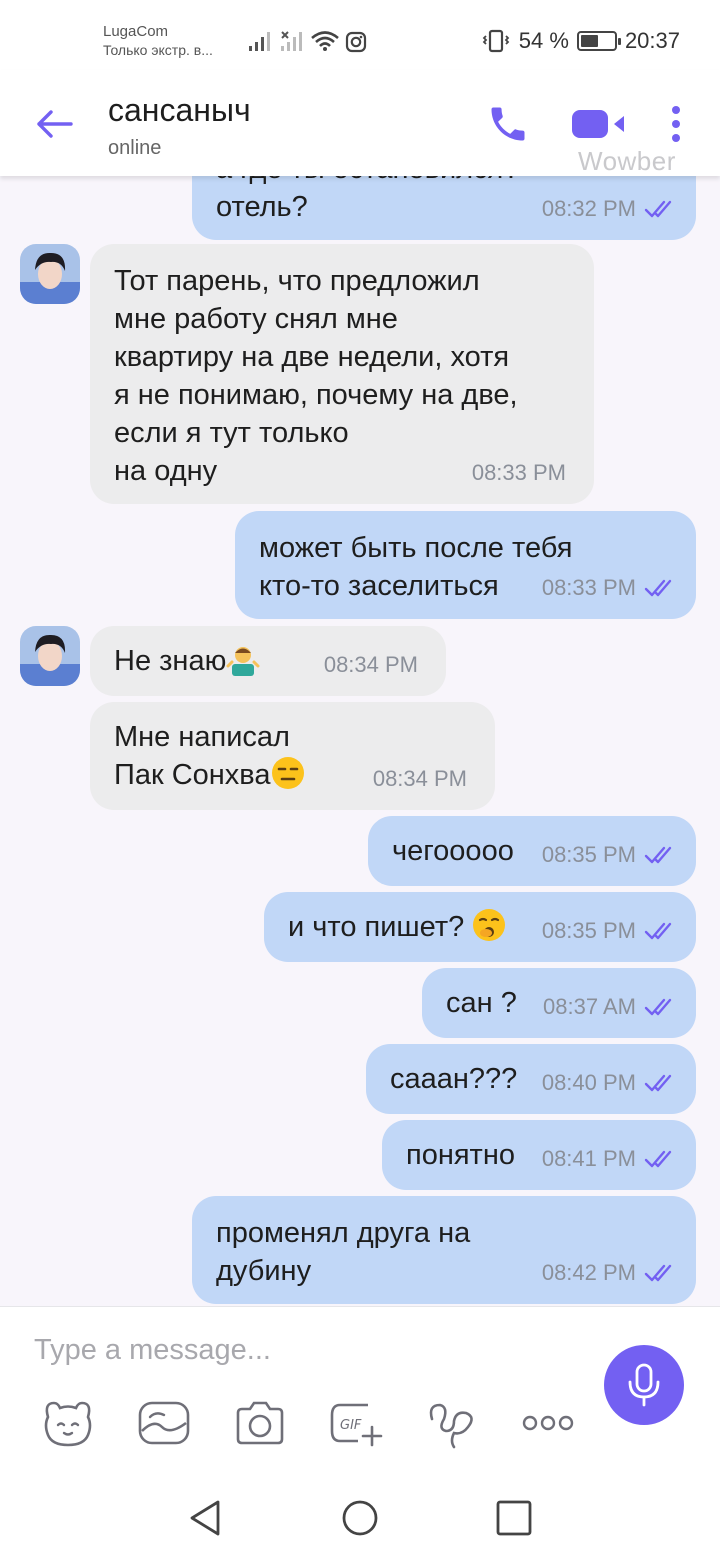  What do you see at coordinates (539, 1155) in the screenshot?
I see `message-bubble-outgoing: понятно 08:41 PM` at bounding box center [539, 1155].